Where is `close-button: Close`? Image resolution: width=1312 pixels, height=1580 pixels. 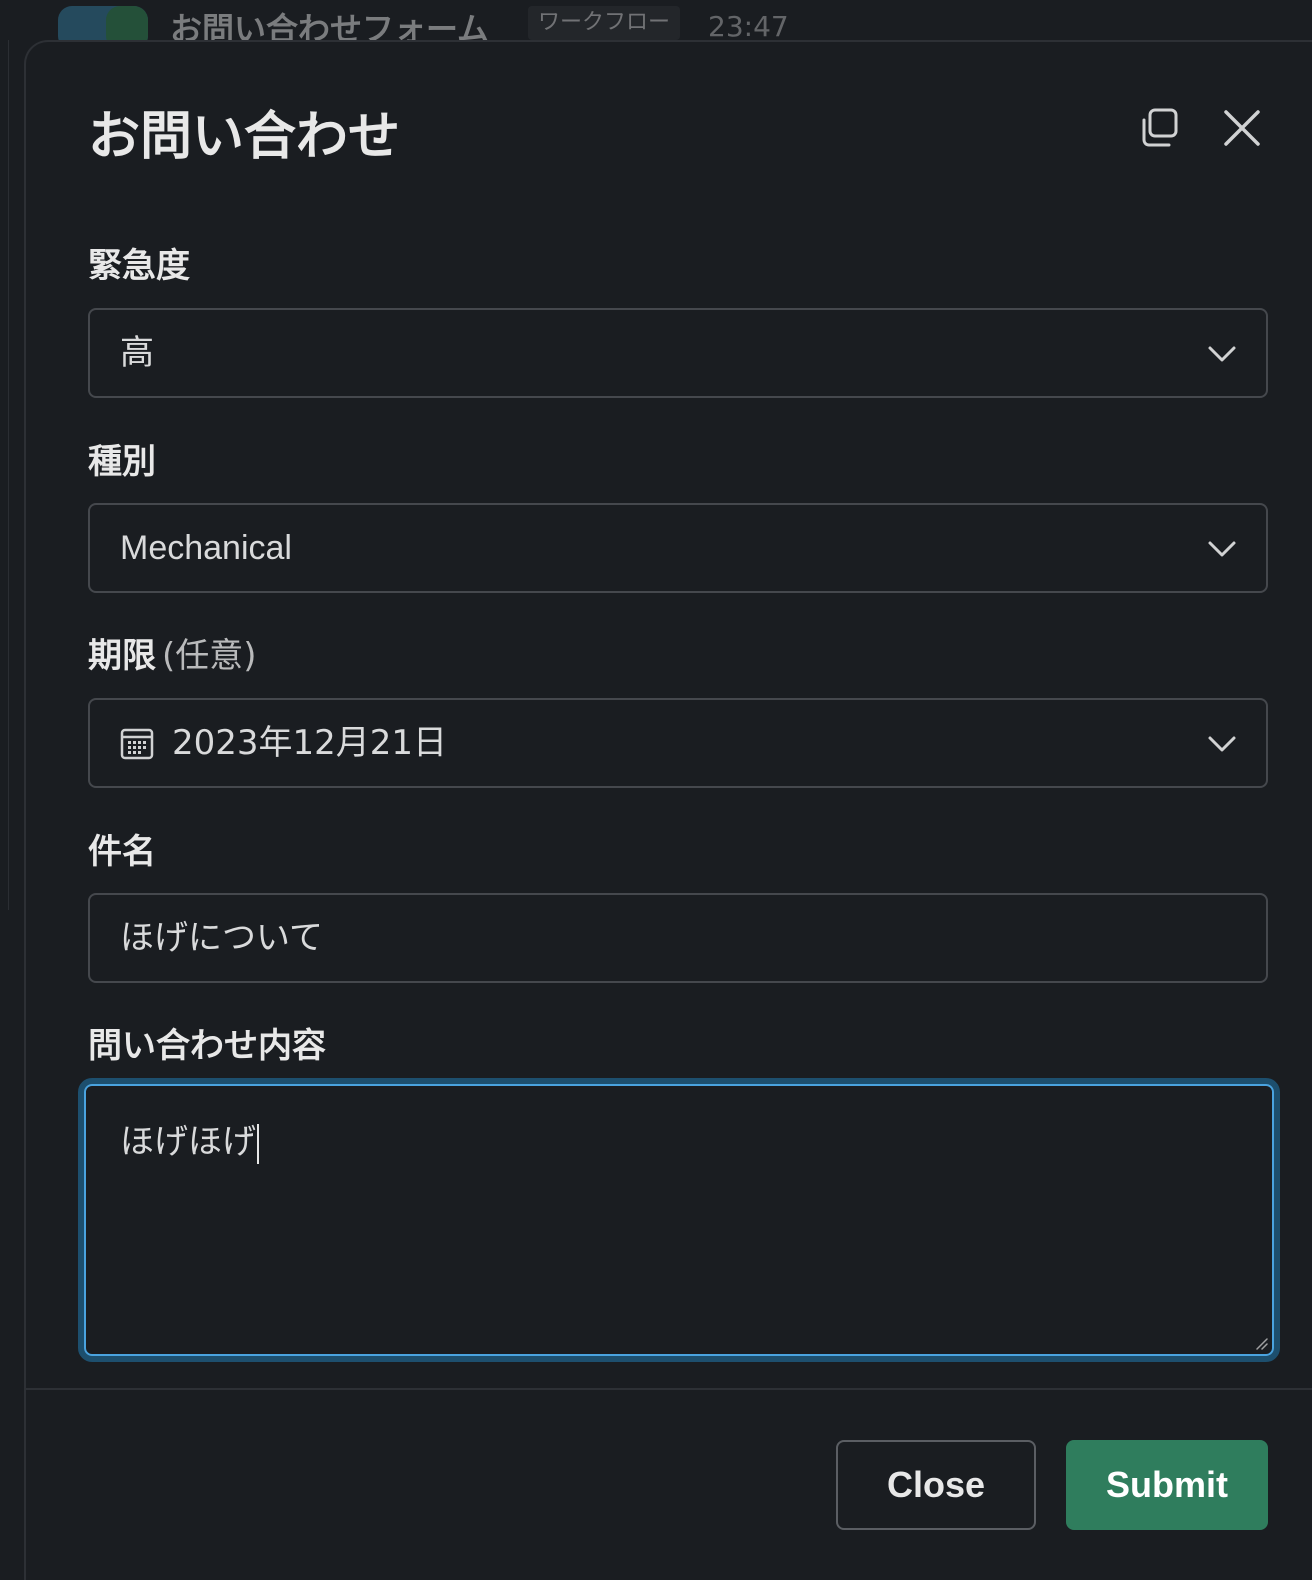 close-button: Close is located at coordinates (936, 1485).